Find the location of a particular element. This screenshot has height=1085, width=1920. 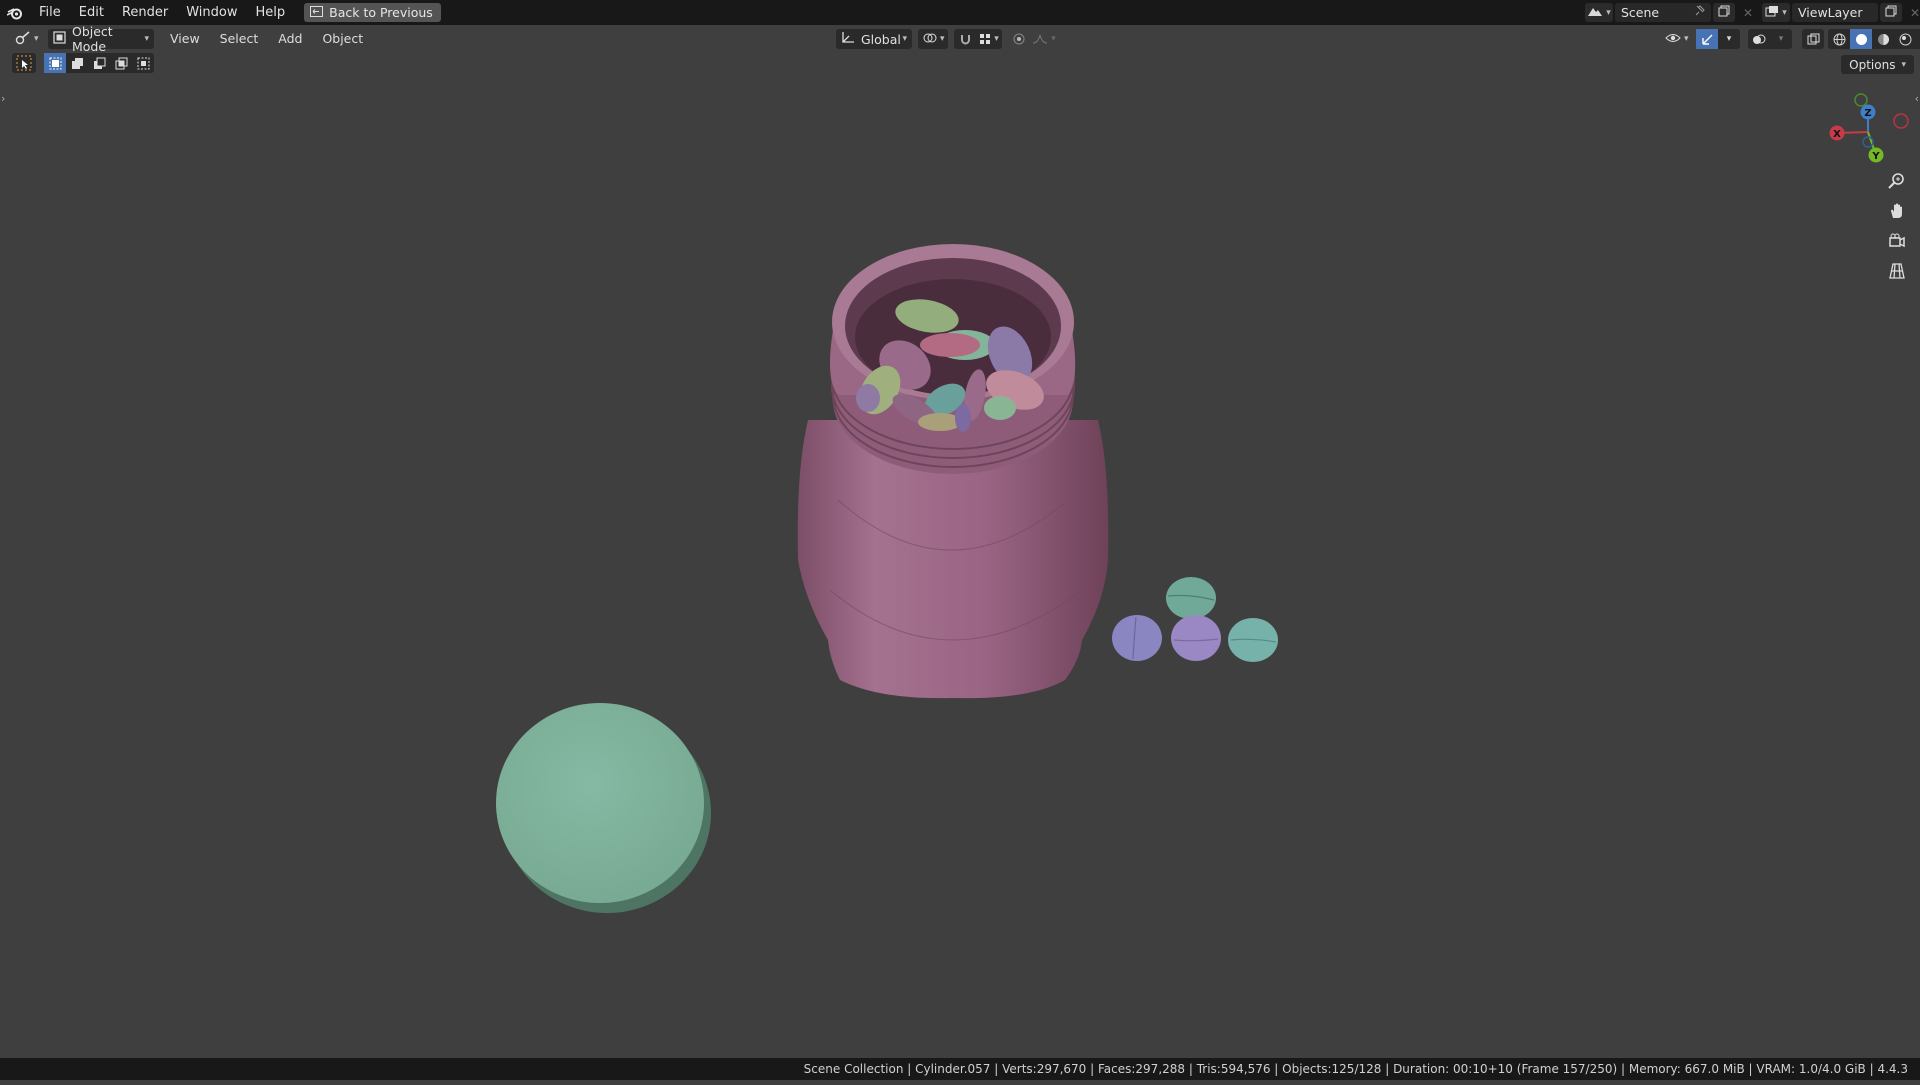

menu-select: Select is located at coordinates (239, 39).